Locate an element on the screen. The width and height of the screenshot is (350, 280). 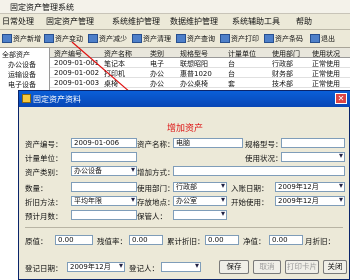
toolbar: 资产新增 资产变动 资产减少 资产清理 资产查询 资产打印 资产条码 退出 is located at coordinates (175, 39).